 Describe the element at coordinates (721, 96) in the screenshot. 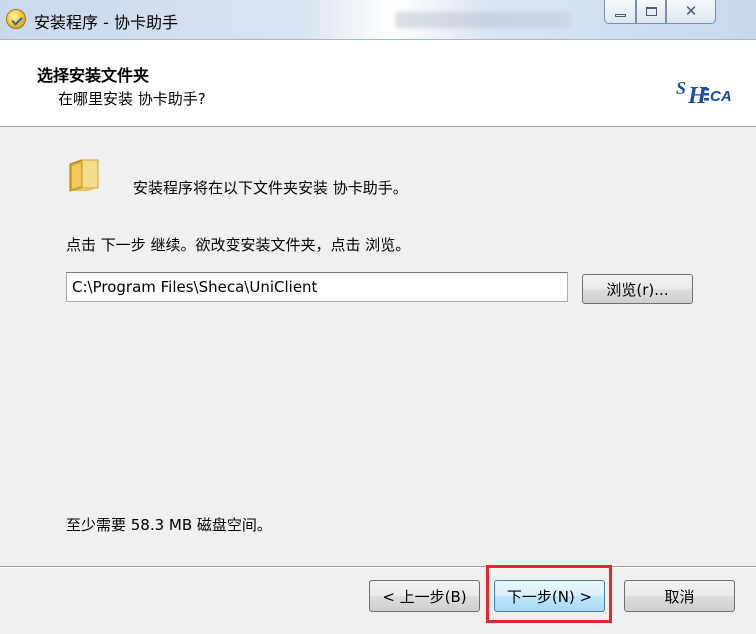

I see `svg-text: CA` at that location.